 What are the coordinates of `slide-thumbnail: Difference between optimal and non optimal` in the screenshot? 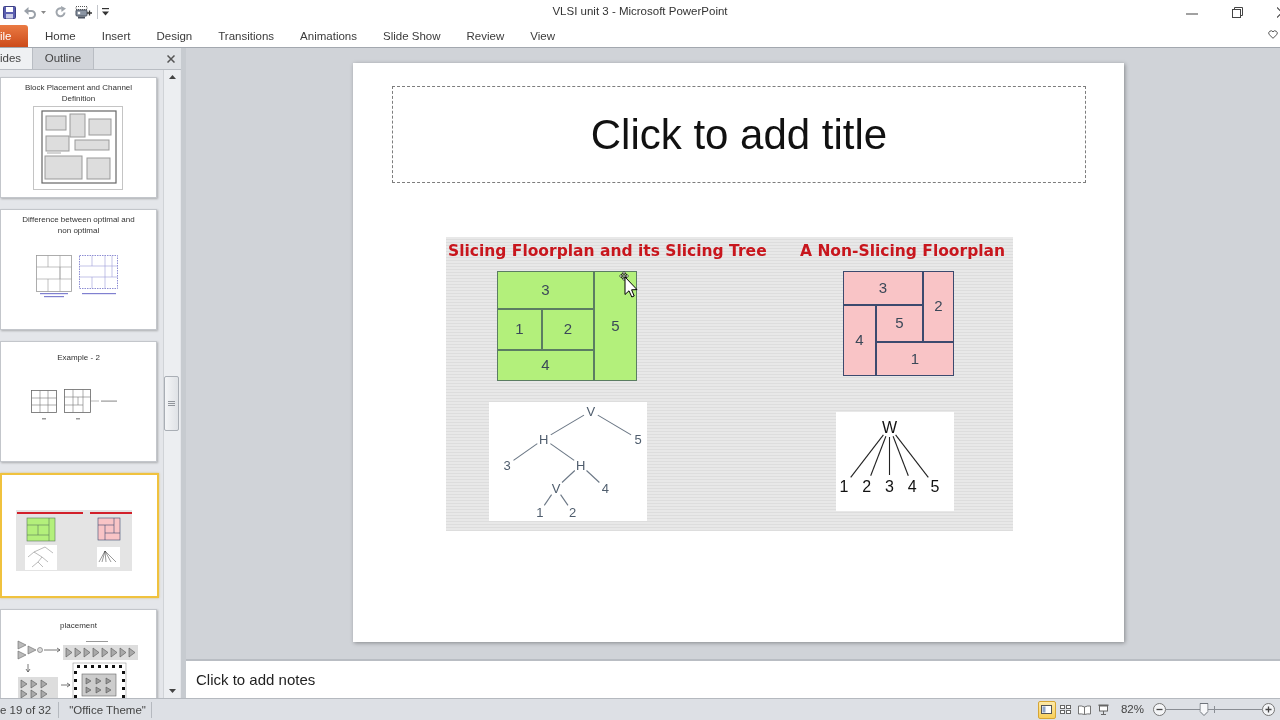 It's located at (78, 269).